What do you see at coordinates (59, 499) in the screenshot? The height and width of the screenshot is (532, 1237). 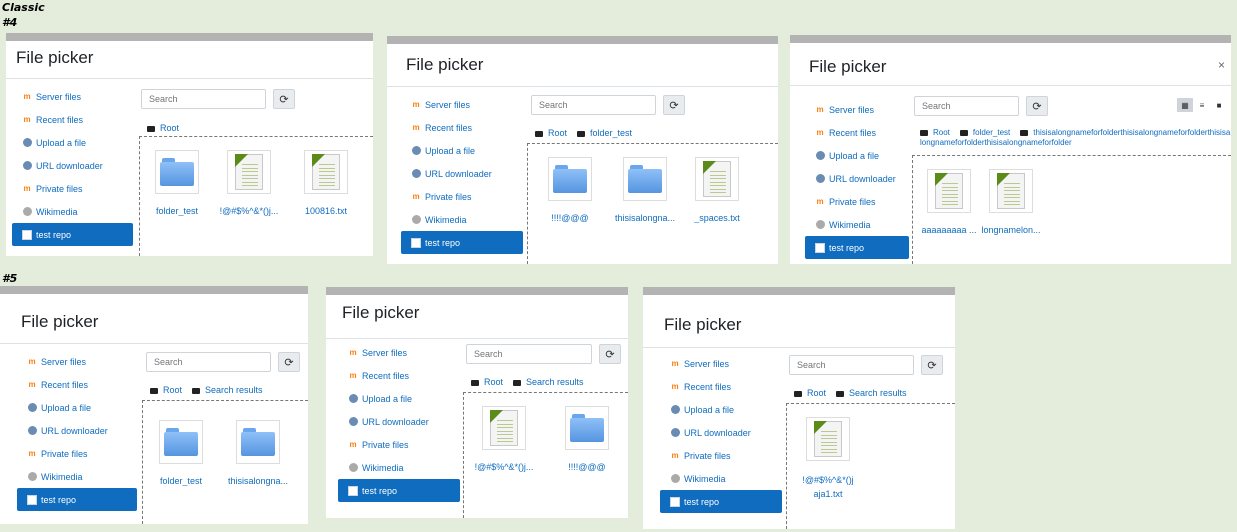 I see `sidebar-item-label: test repo` at bounding box center [59, 499].